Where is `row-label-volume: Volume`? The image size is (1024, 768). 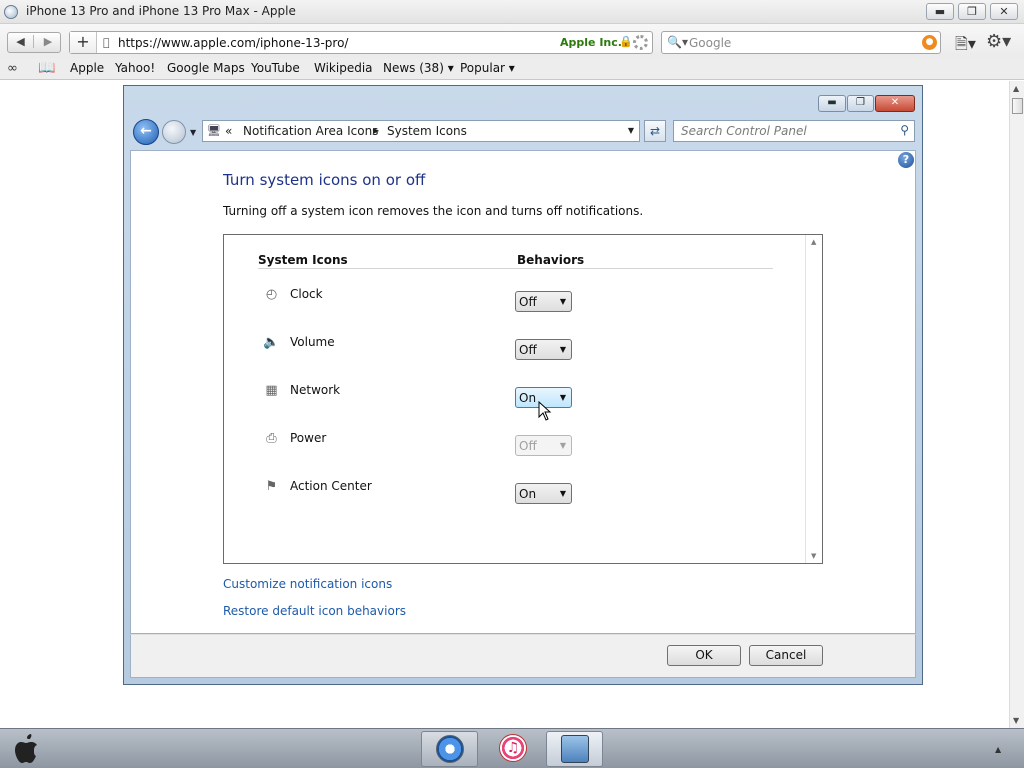 row-label-volume: Volume is located at coordinates (312, 342).